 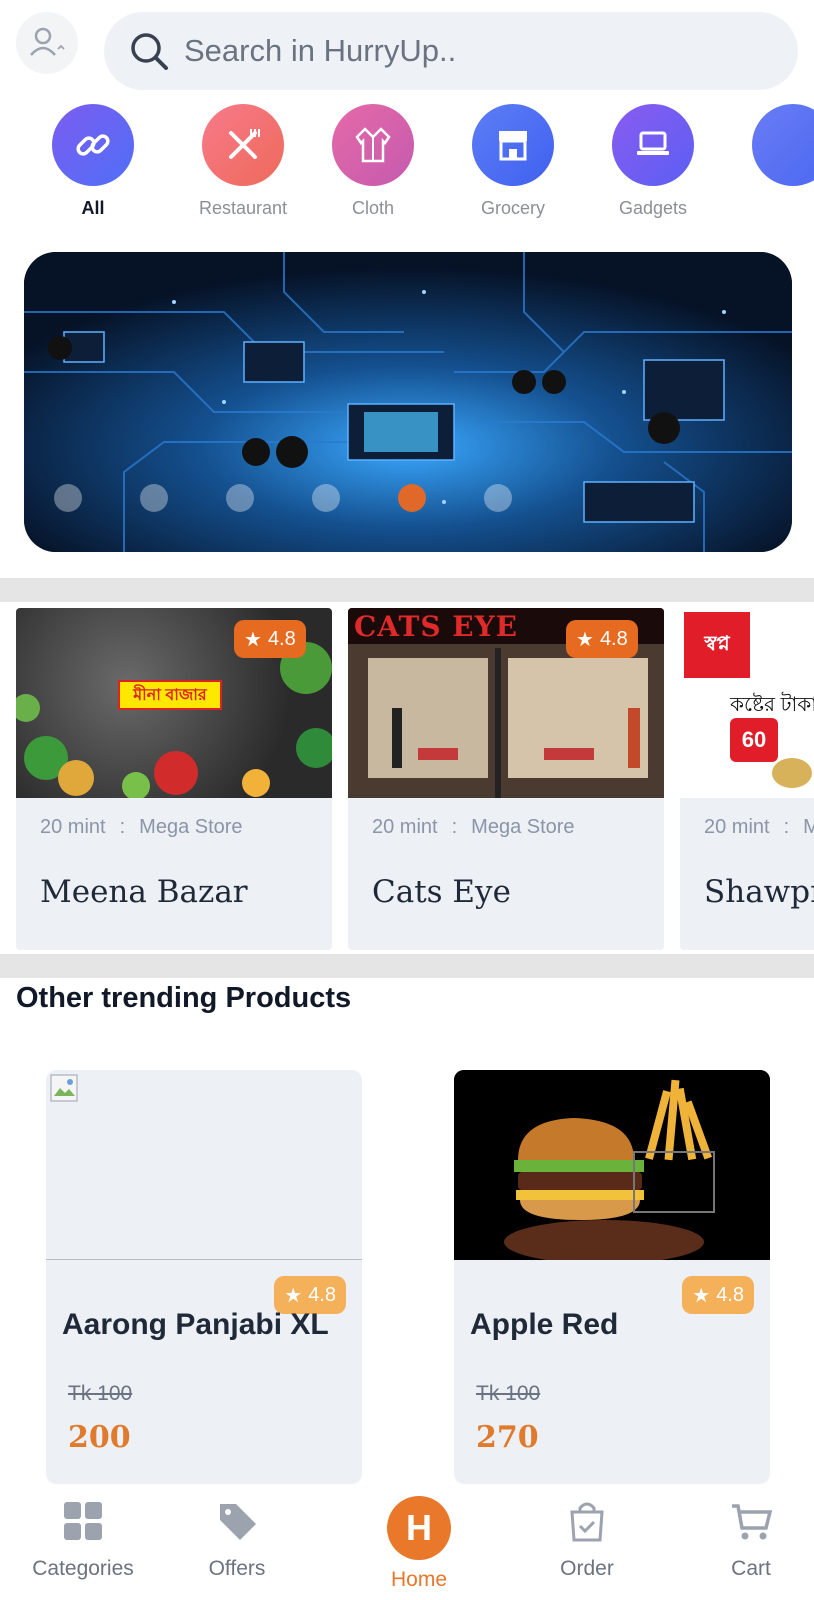 I want to click on nav-order: Order, so click(x=587, y=1533).